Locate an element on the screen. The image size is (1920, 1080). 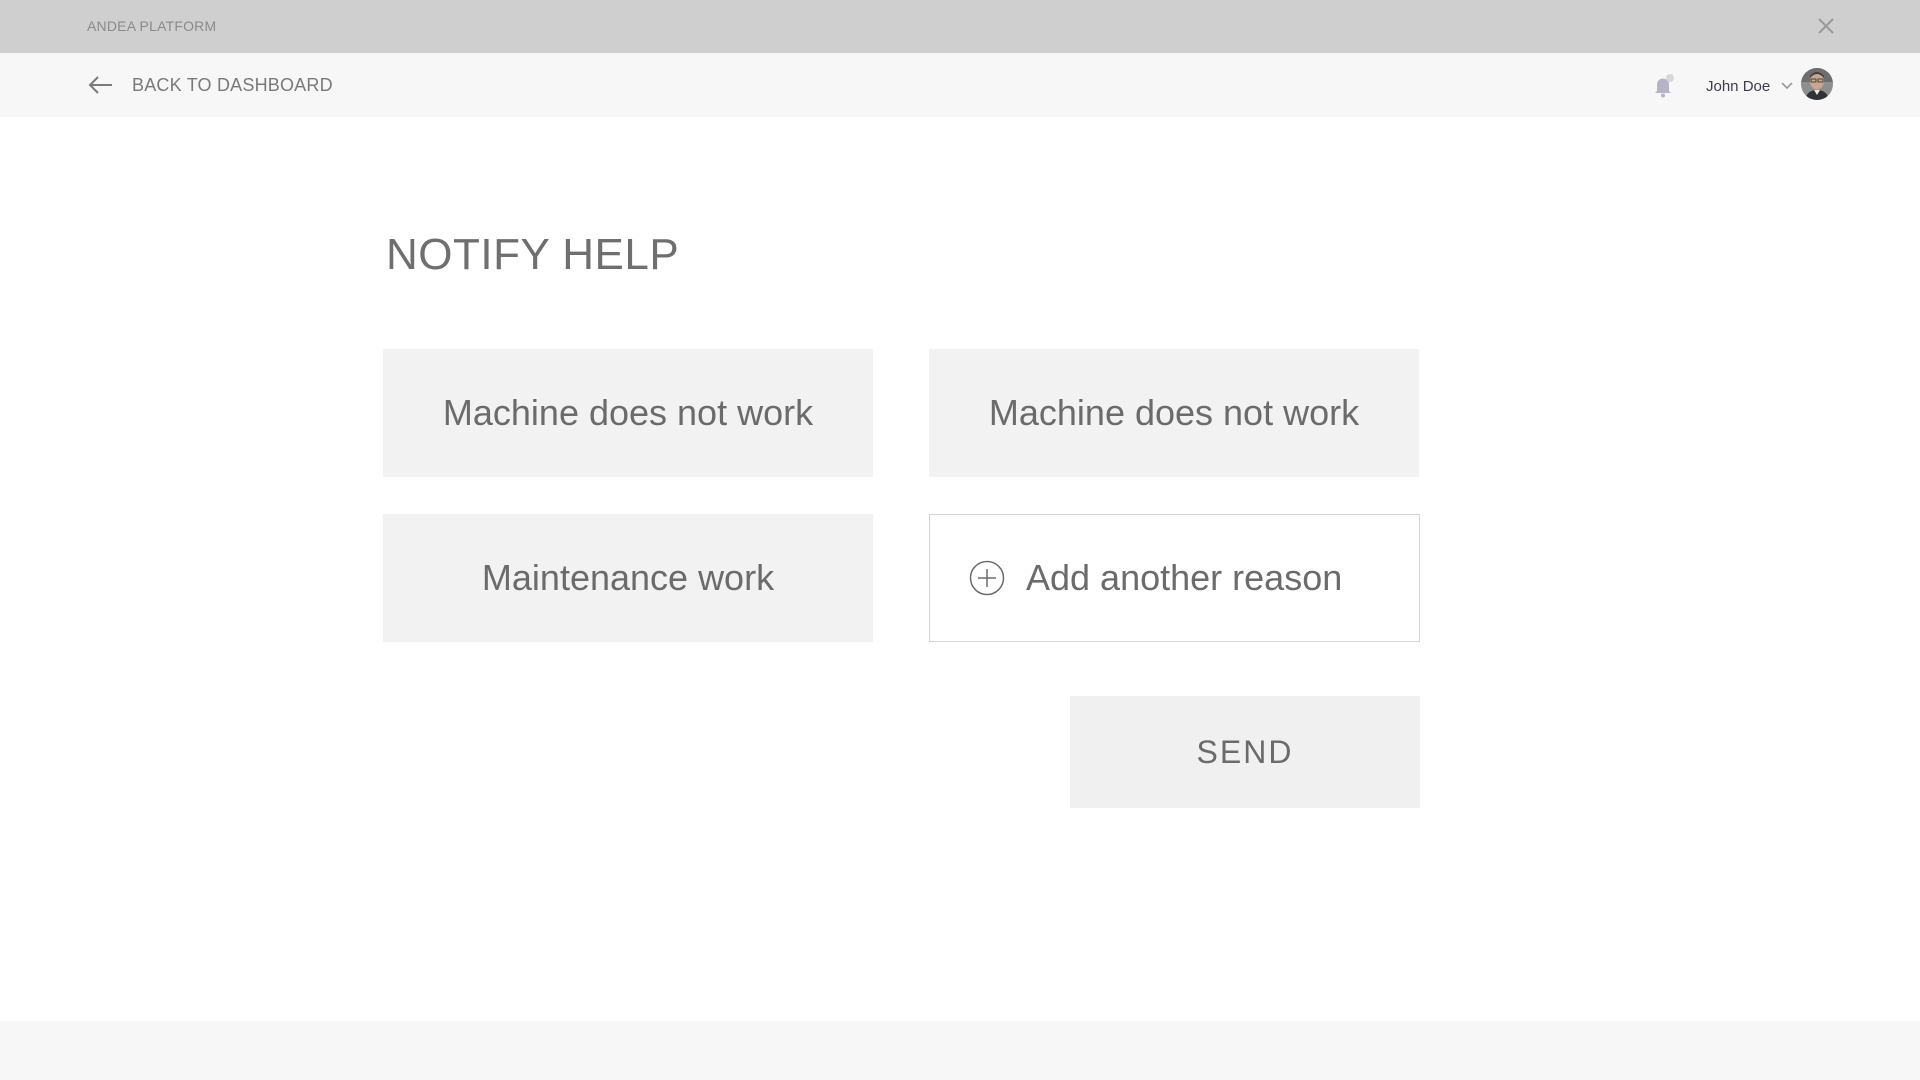
page-title: NOTIFY HELP is located at coordinates (533, 254).